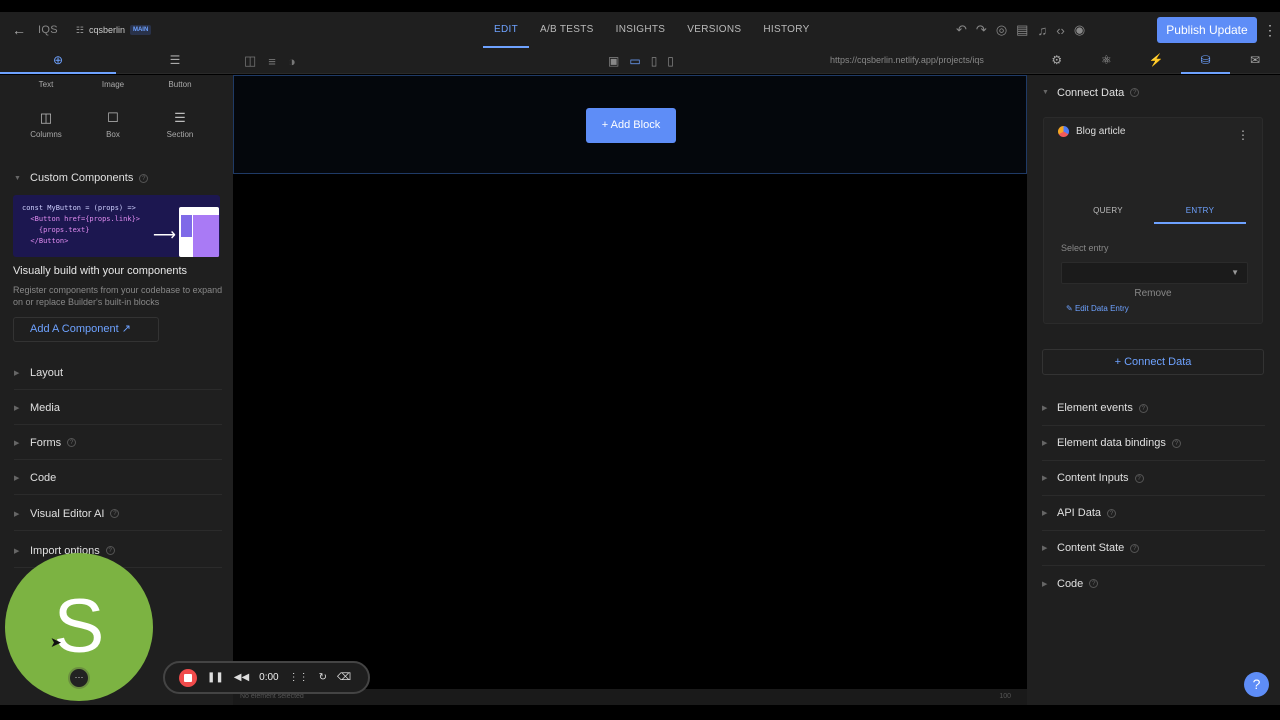 This screenshot has width=1280, height=720. Describe the element at coordinates (1270, 30) in the screenshot. I see `more-menu-icon: ⋮` at that location.